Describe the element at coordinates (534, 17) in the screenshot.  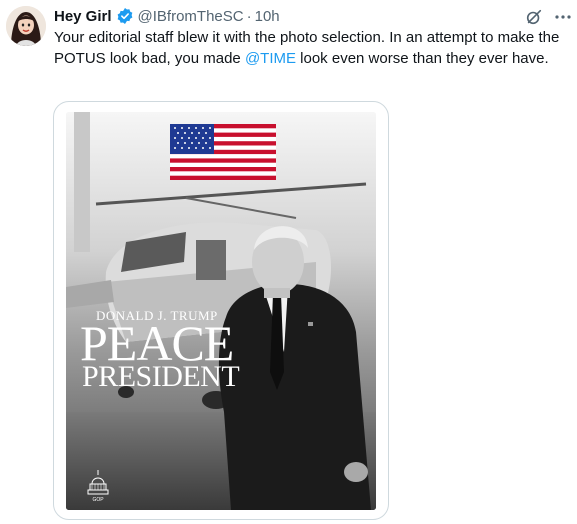
I see `grok-icon` at that location.